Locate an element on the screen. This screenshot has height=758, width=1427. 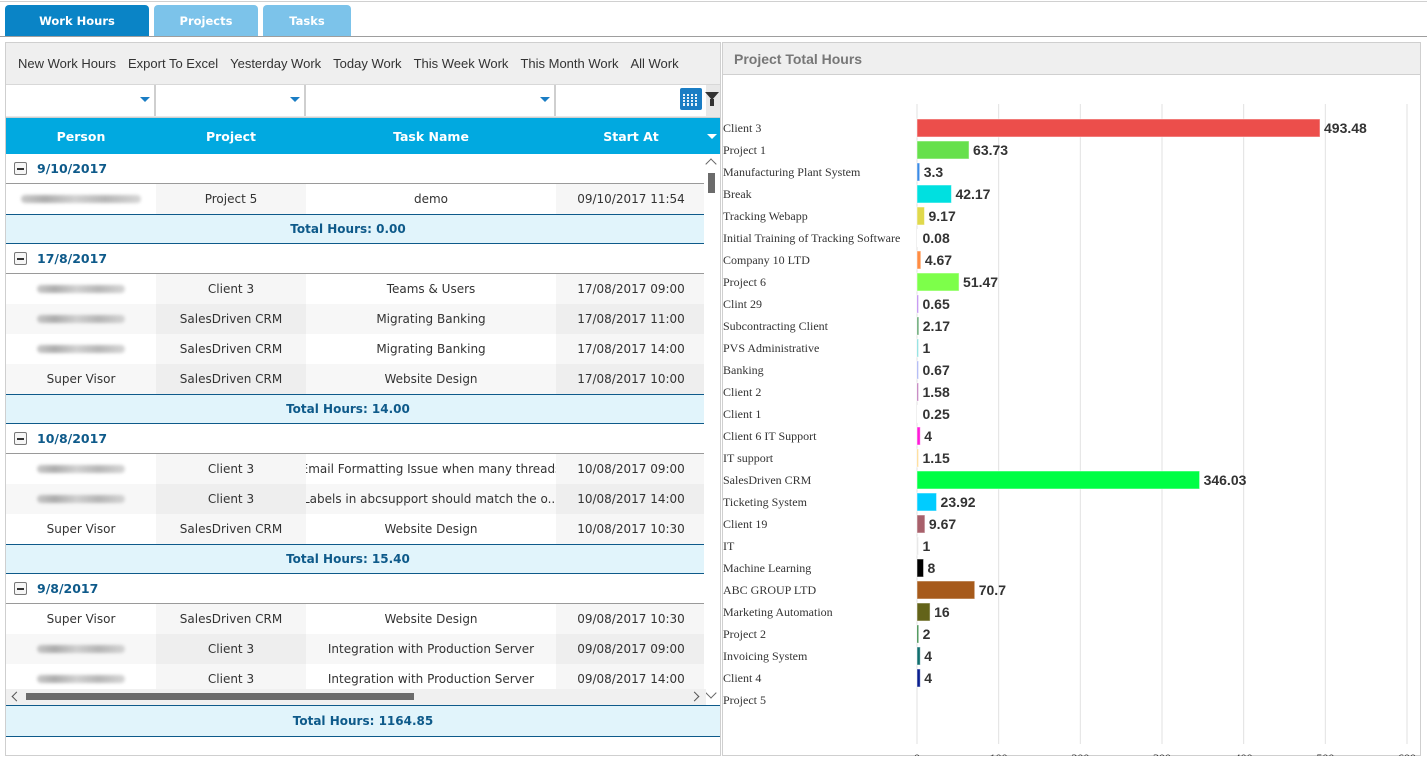
tab-projects: Projects is located at coordinates (206, 21).